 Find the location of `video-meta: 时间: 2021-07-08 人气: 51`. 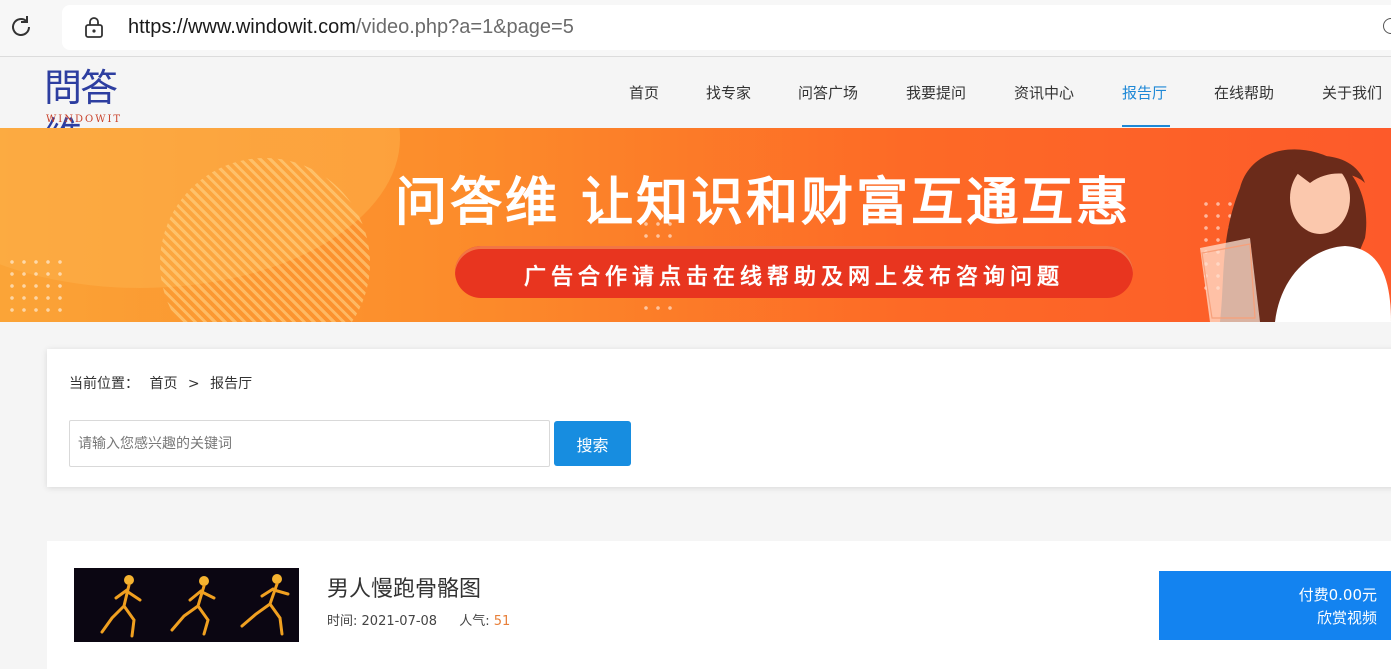

video-meta: 时间: 2021-07-08 人气: 51 is located at coordinates (418, 619).